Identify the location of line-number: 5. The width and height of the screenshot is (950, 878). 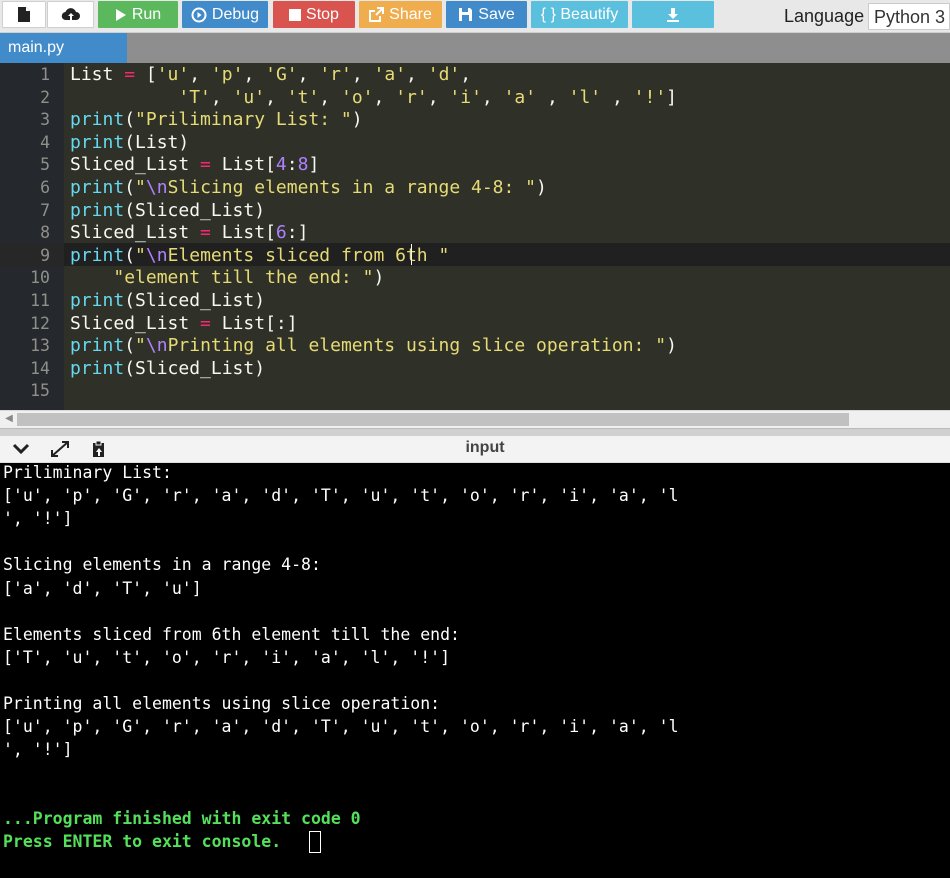
(45, 165).